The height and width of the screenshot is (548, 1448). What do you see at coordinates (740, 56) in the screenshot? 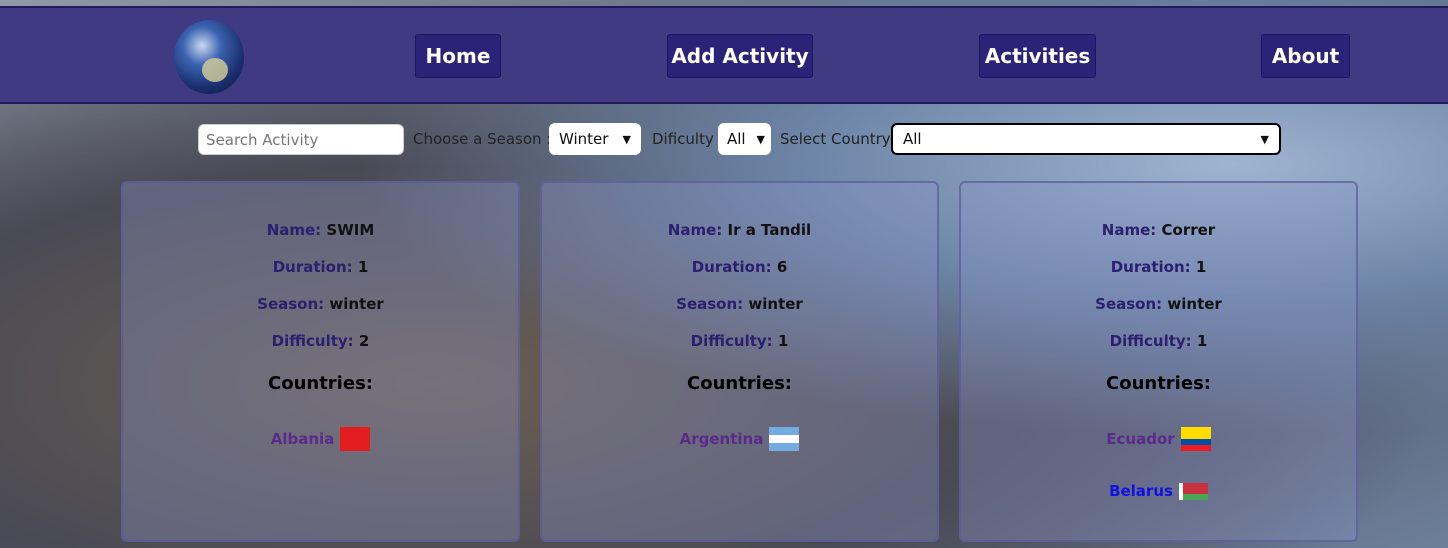
I see `nav-add-activity-button: Add Activity` at bounding box center [740, 56].